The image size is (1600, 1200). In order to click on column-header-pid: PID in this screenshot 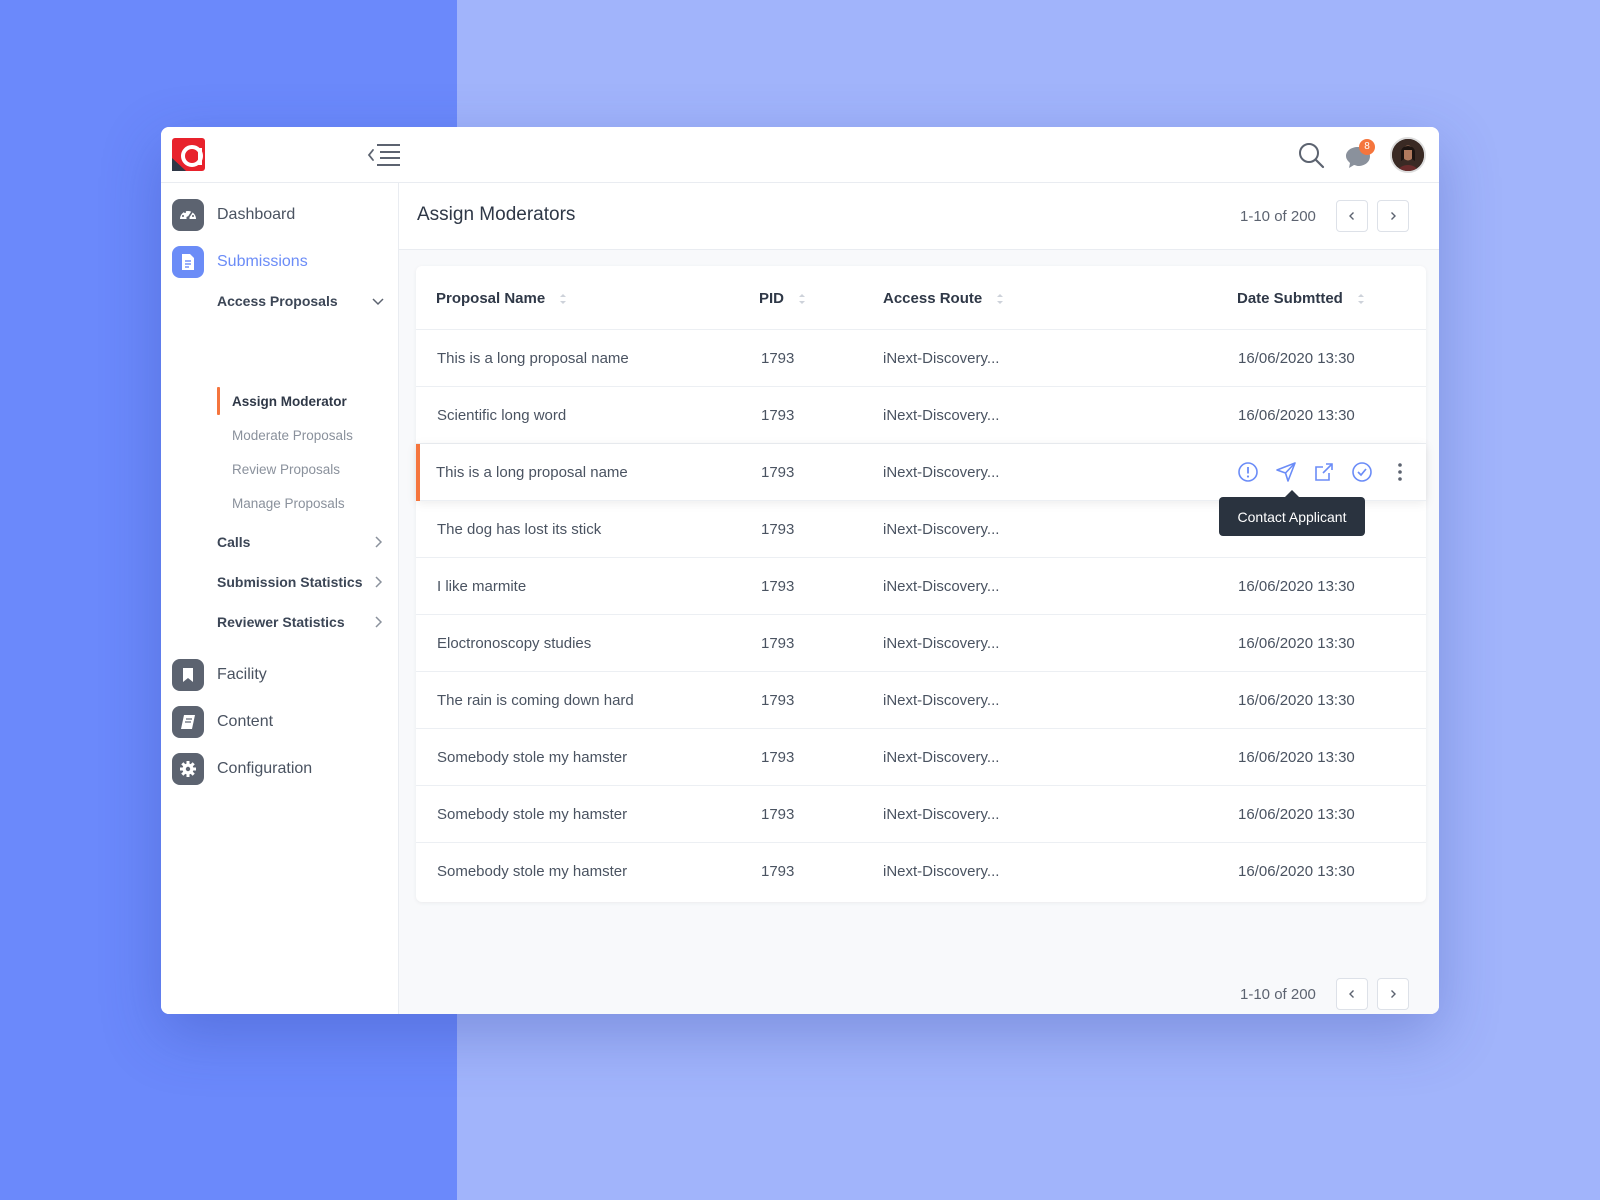, I will do `click(782, 298)`.